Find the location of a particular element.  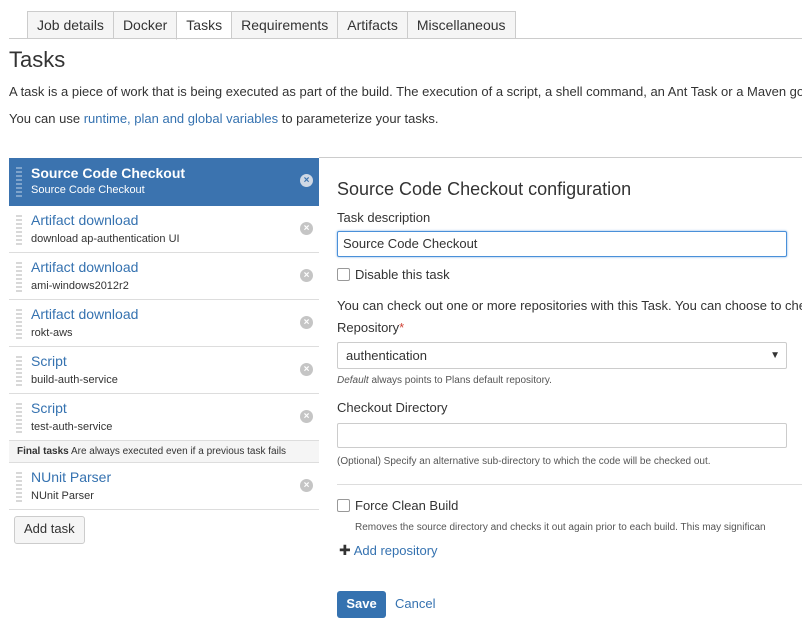

page-title: Tasks is located at coordinates (37, 59).